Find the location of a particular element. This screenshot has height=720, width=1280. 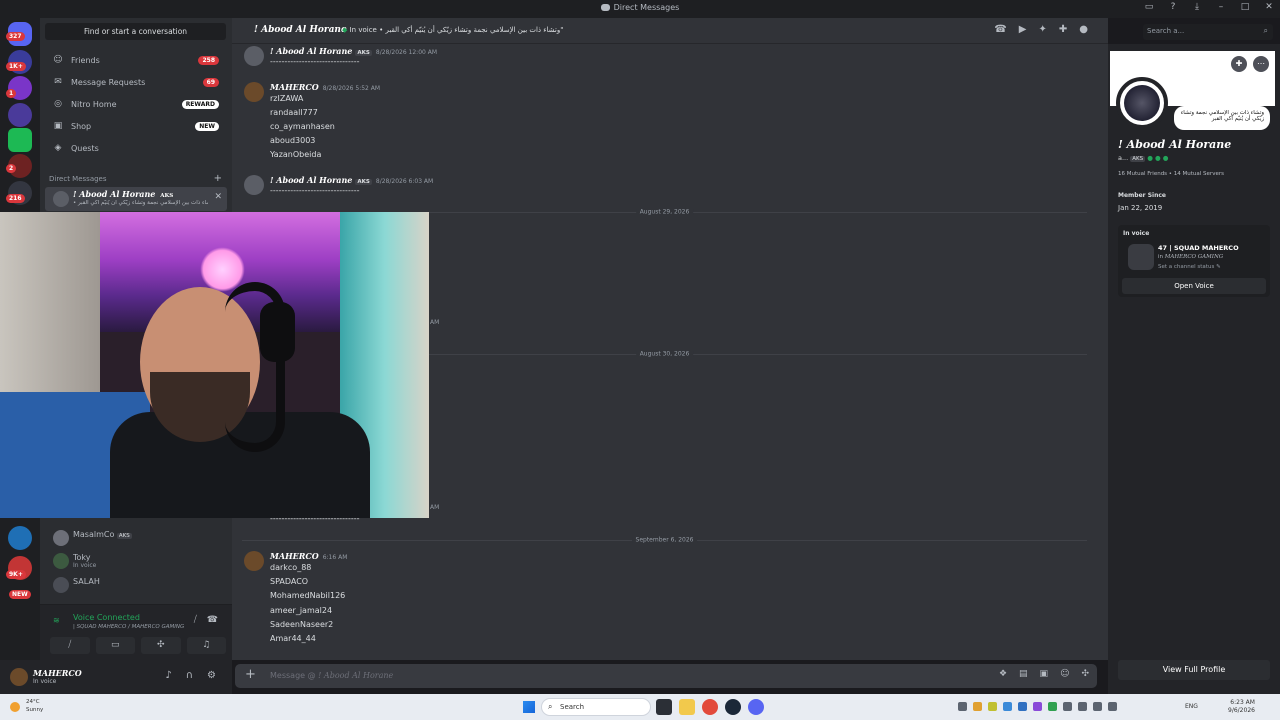

activities-button: ✣ is located at coordinates (161, 645).